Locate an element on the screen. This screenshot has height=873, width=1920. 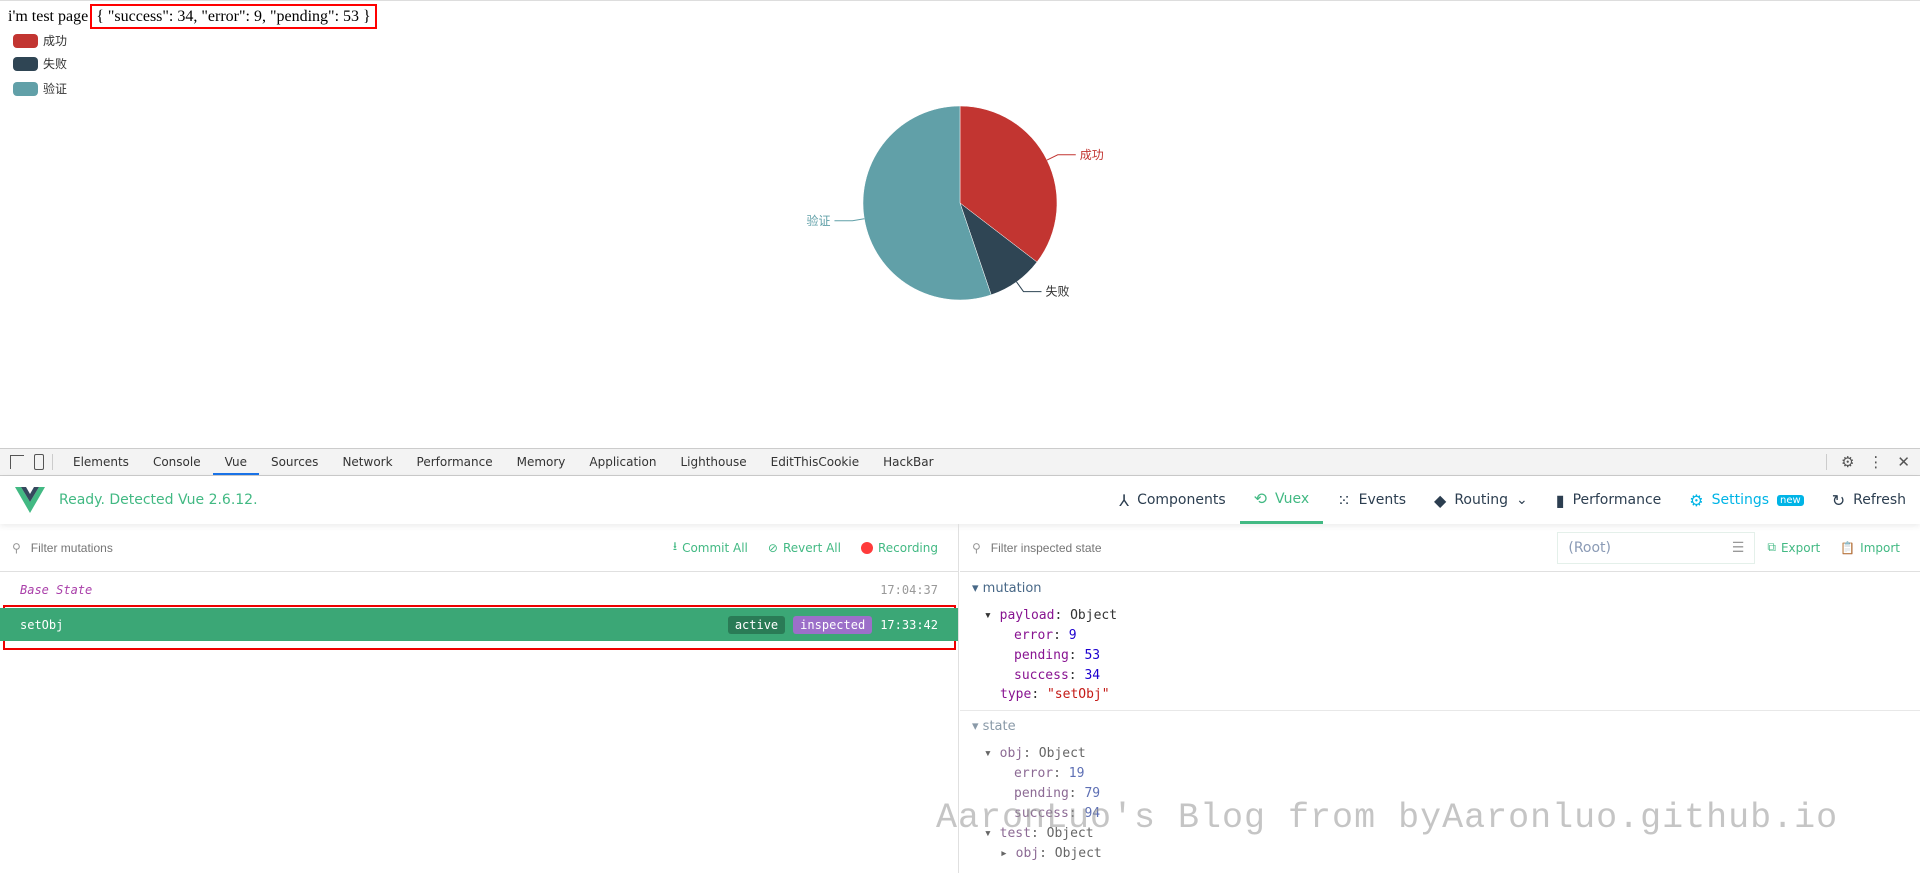
nav-refresh: ↻ Refresh is located at coordinates (1869, 500).